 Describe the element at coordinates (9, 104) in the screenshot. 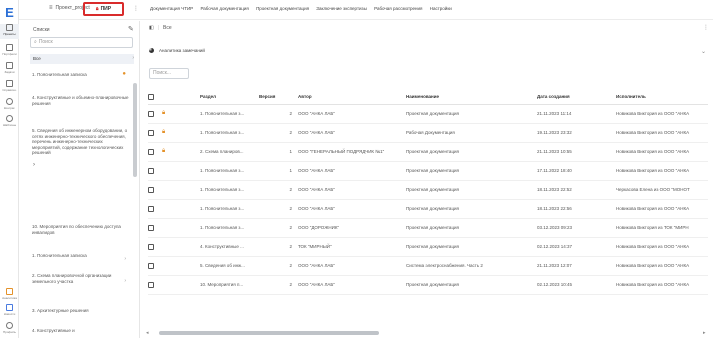

I see `rail-item-contractors: Контраг.` at that location.